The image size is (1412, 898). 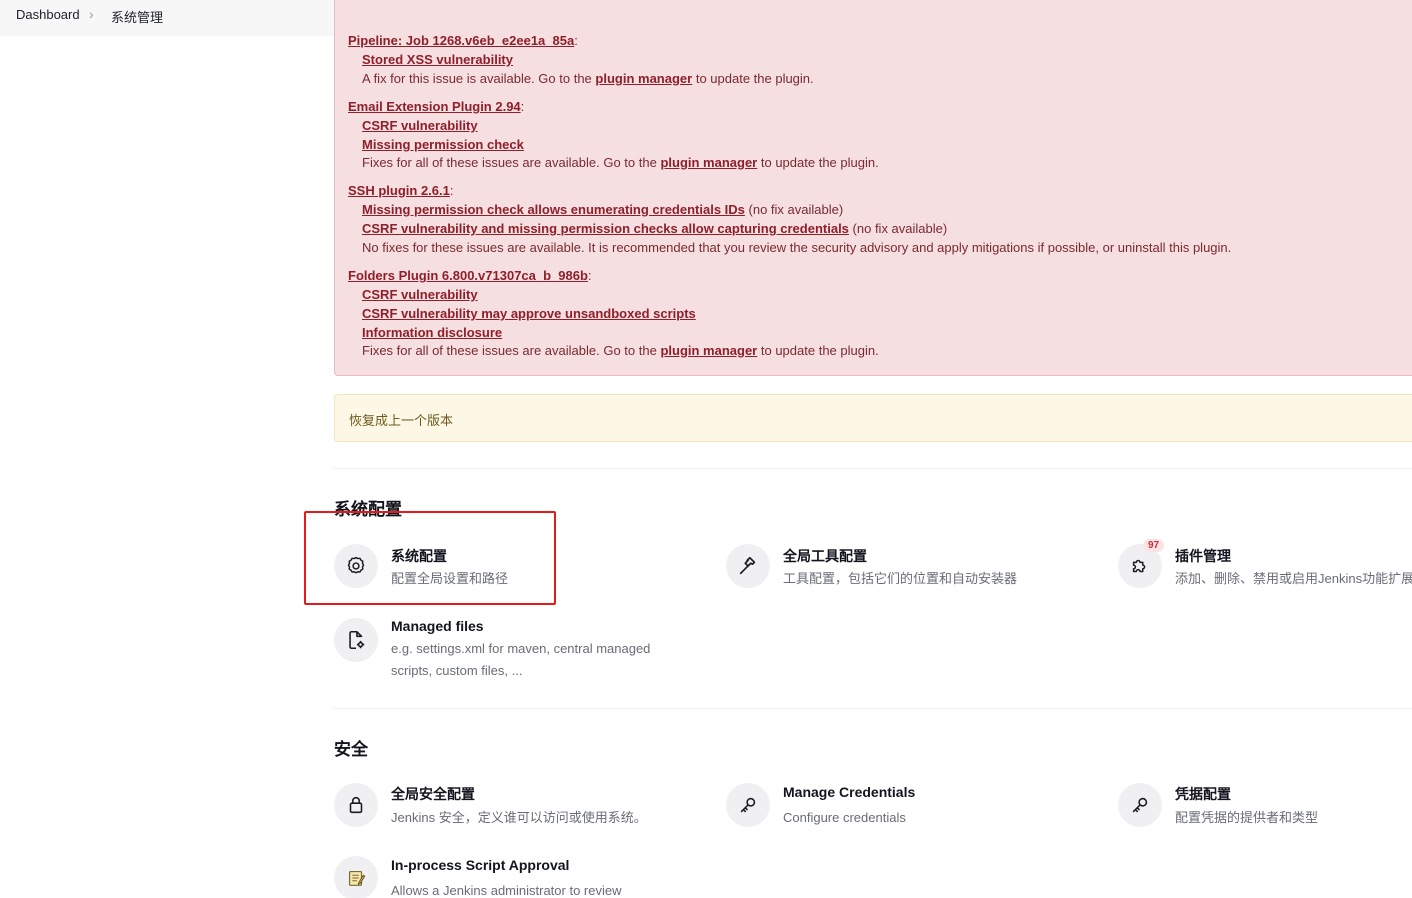 I want to click on downgrade-notice: 恢复成上一个版本, so click(x=873, y=418).